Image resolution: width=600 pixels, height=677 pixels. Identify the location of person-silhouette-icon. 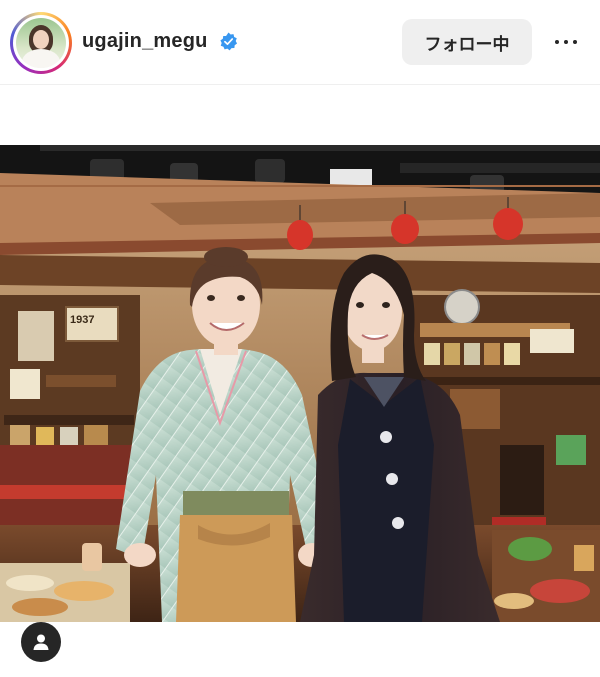
(41, 642).